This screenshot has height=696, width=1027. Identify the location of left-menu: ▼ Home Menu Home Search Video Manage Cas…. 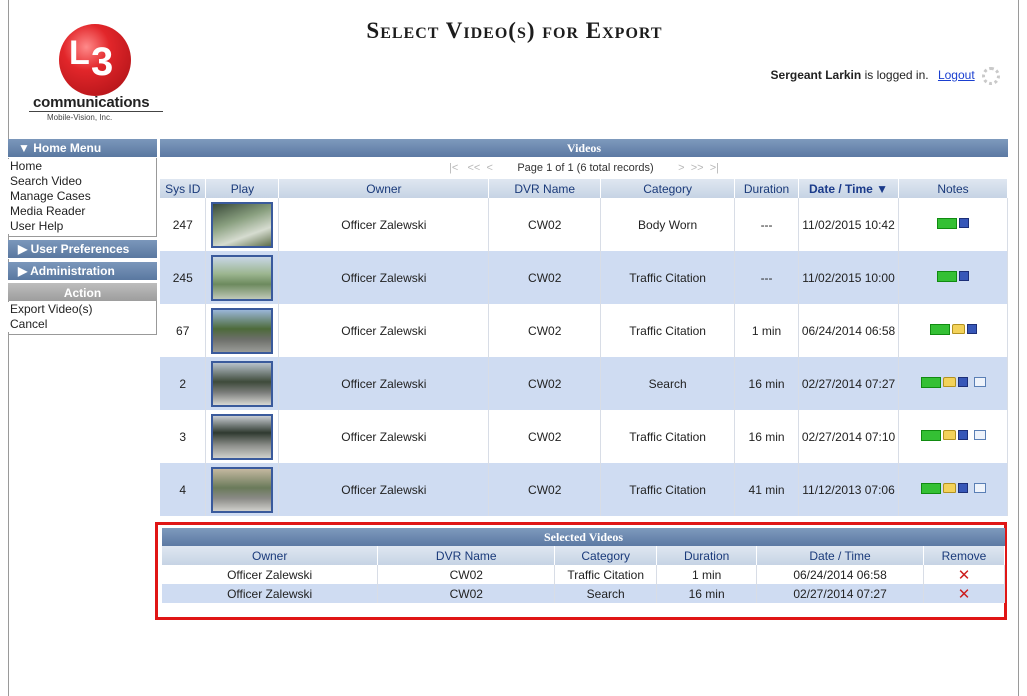
(82, 237).